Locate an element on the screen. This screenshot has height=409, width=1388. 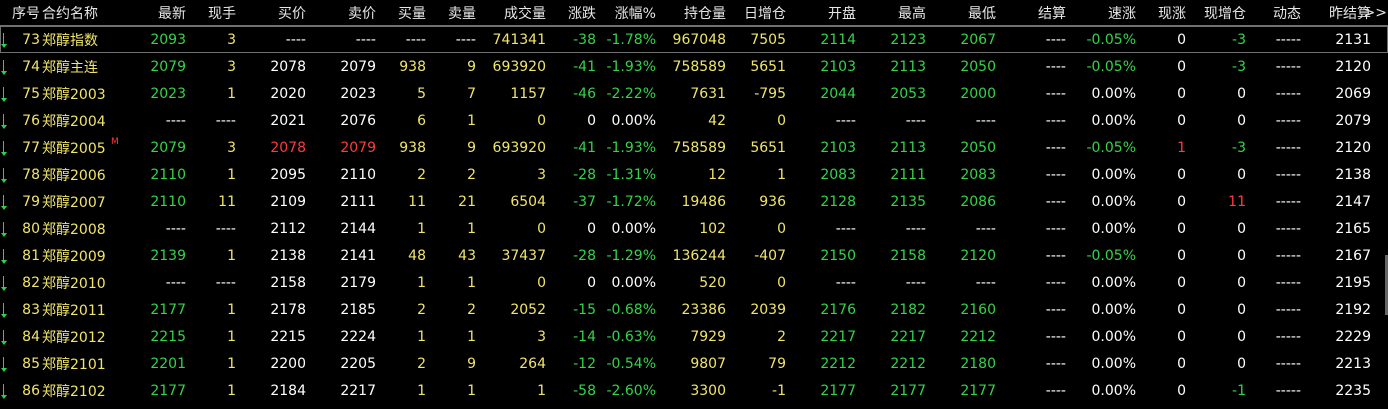
cell-bid: 2078 is located at coordinates (288, 66).